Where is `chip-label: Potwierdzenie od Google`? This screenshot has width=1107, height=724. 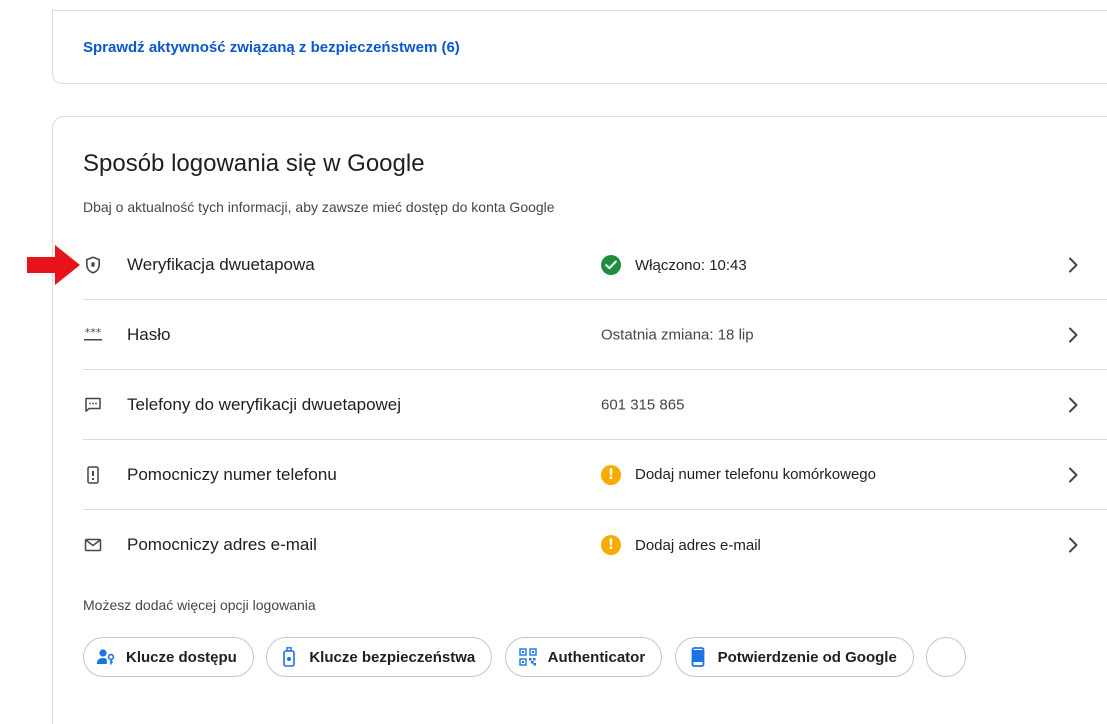
chip-label: Potwierdzenie od Google is located at coordinates (807, 657).